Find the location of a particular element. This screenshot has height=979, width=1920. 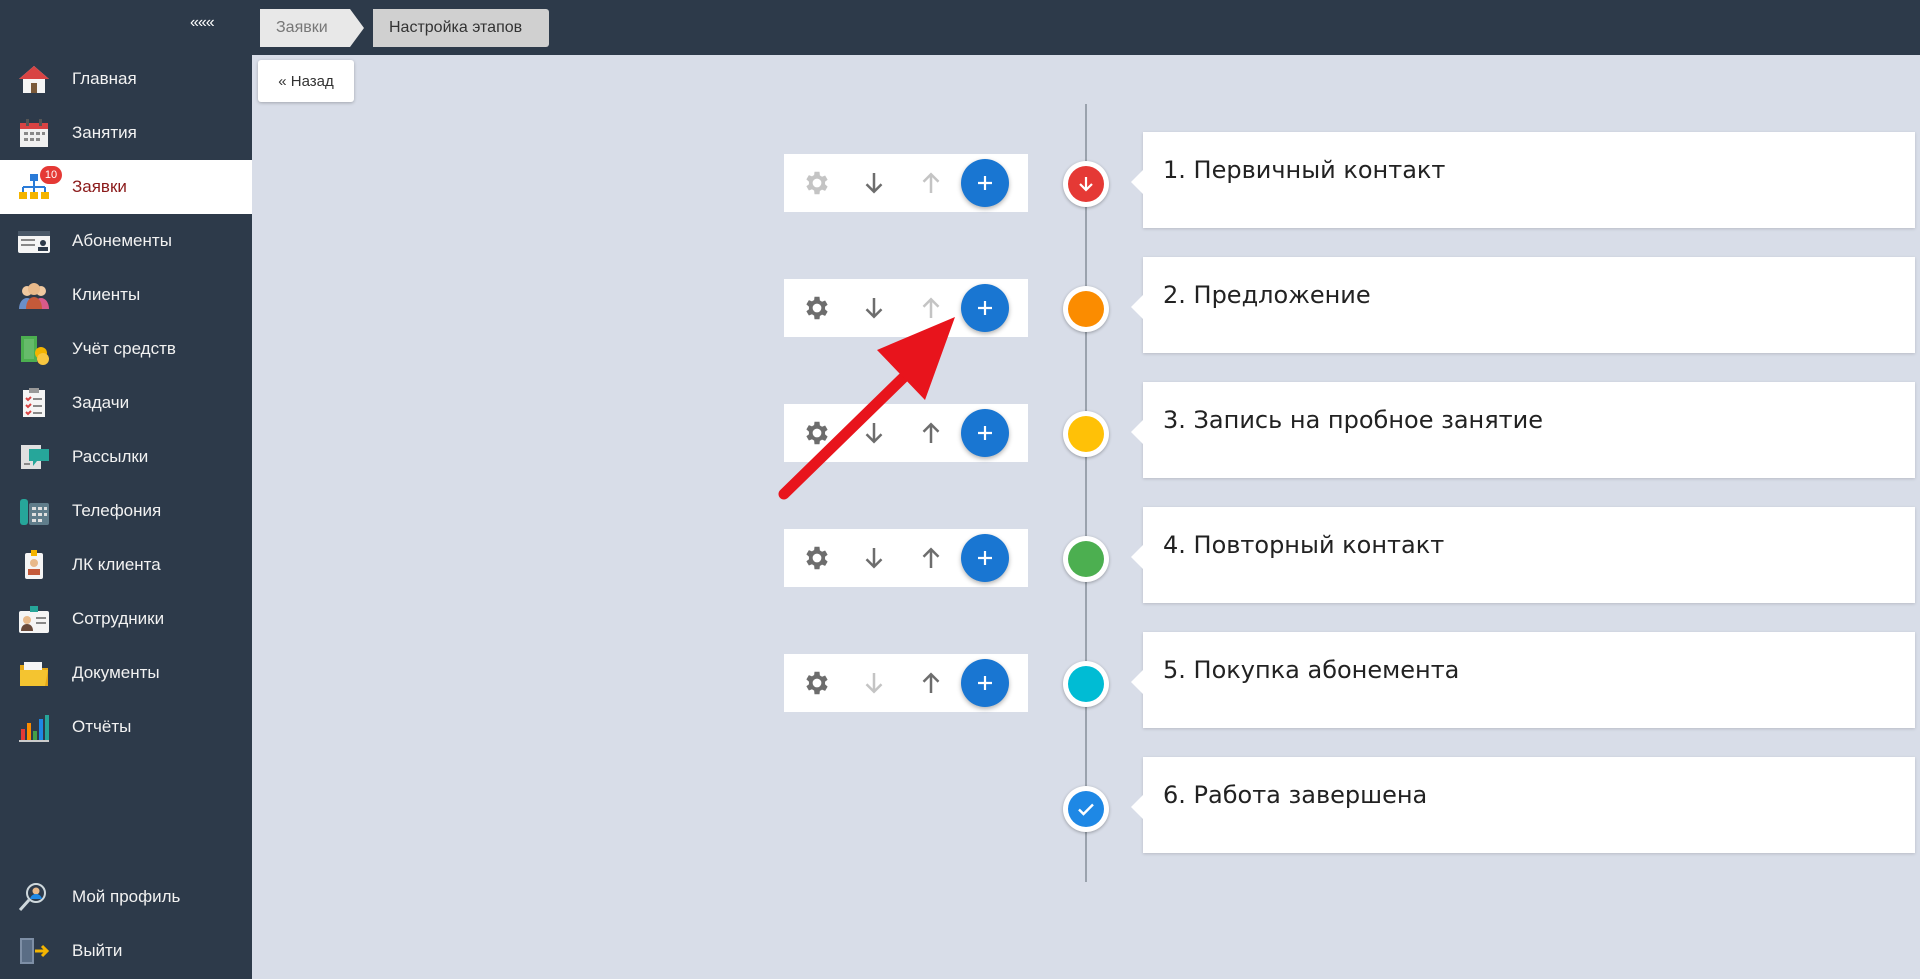

stage-row: 6. Работа завершена is located at coordinates (960, 807).